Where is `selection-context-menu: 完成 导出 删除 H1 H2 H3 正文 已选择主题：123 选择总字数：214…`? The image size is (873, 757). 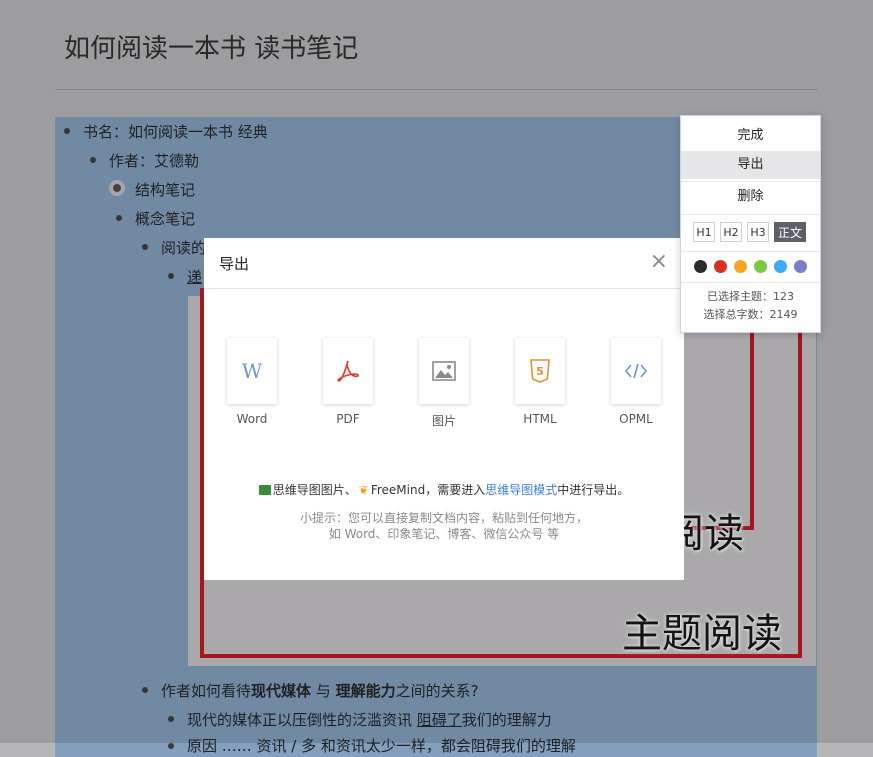 selection-context-menu: 完成 导出 删除 H1 H2 H3 正文 已选择主题：123 选择总字数：214… is located at coordinates (750, 224).